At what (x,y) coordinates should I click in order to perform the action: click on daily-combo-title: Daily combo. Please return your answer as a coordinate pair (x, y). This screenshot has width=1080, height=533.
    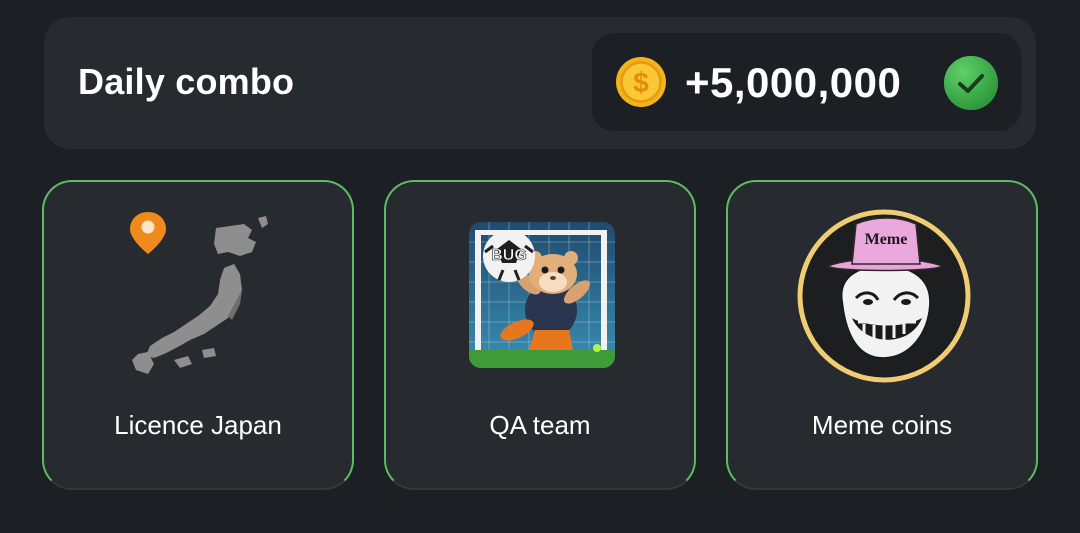
    Looking at the image, I should click on (186, 81).